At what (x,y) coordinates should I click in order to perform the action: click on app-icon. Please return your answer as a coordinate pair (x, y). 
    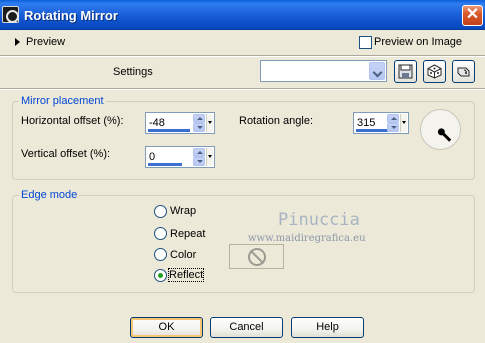
    Looking at the image, I should click on (10, 14).